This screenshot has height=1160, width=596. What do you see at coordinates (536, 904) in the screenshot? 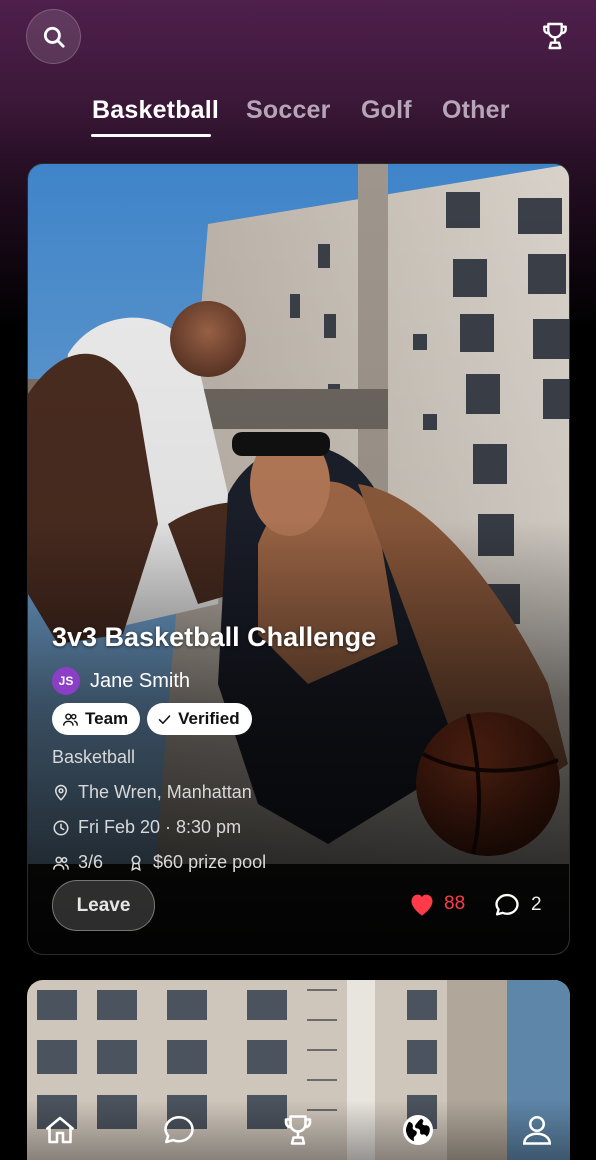
I see `comment-count: 2` at bounding box center [536, 904].